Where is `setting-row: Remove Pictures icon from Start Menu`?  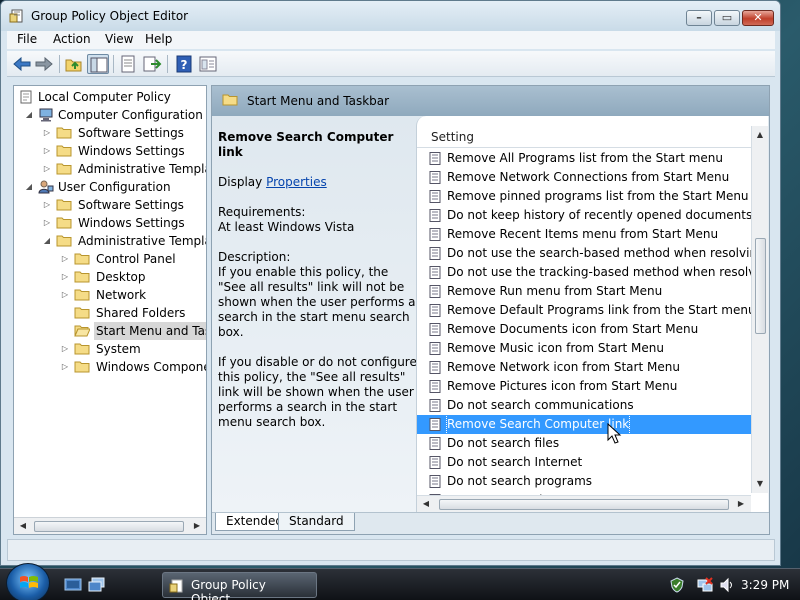
setting-row: Remove Pictures icon from Start Menu is located at coordinates (584, 386).